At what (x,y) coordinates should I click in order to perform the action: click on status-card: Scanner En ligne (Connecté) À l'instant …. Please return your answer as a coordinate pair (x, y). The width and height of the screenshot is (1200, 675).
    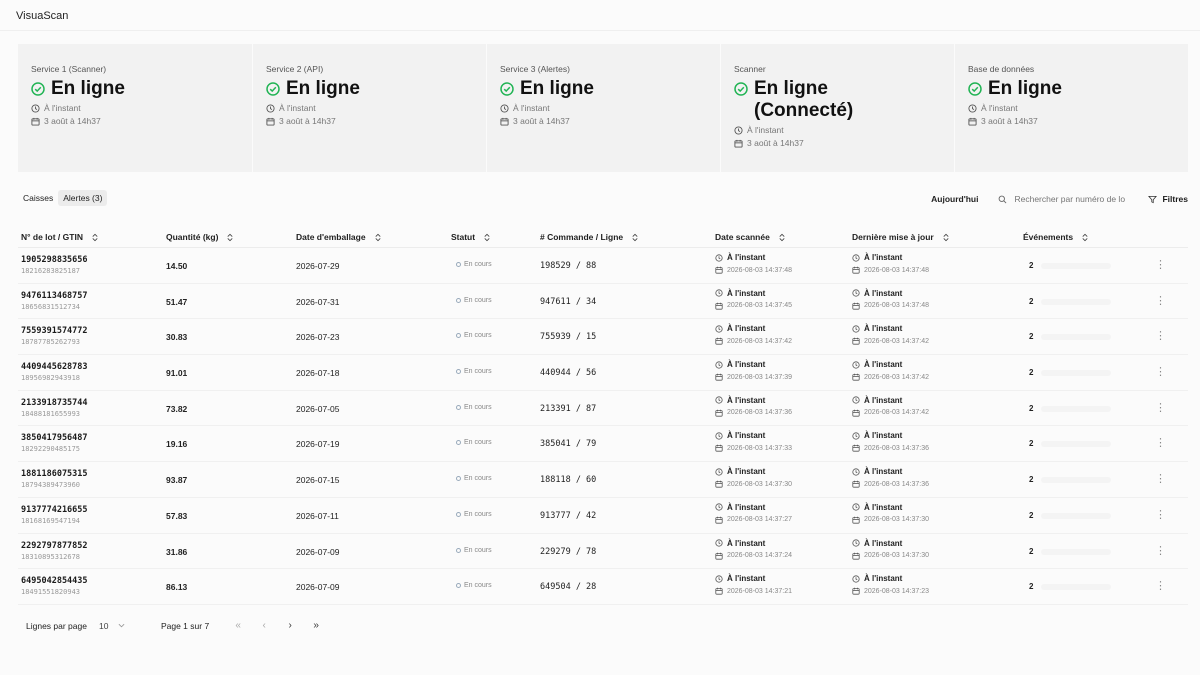
    Looking at the image, I should click on (837, 108).